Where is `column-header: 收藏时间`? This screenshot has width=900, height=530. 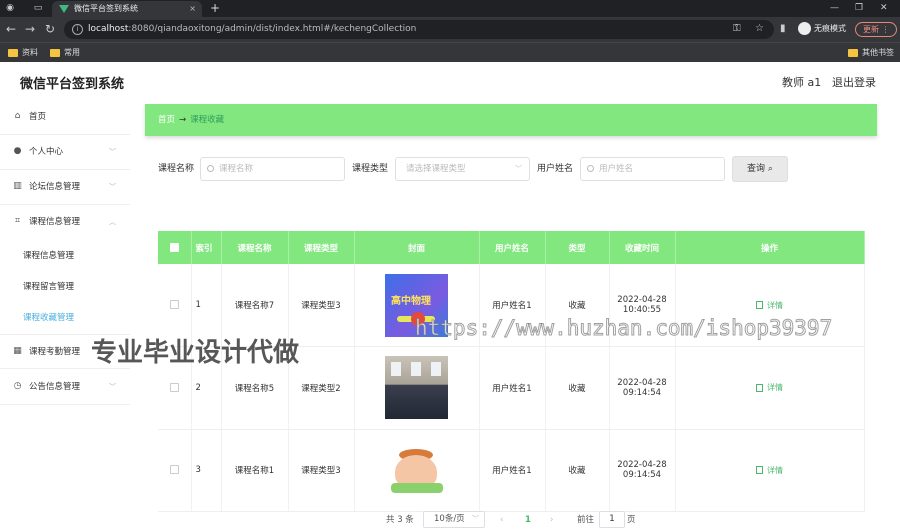
column-header: 收藏时间 is located at coordinates (642, 247).